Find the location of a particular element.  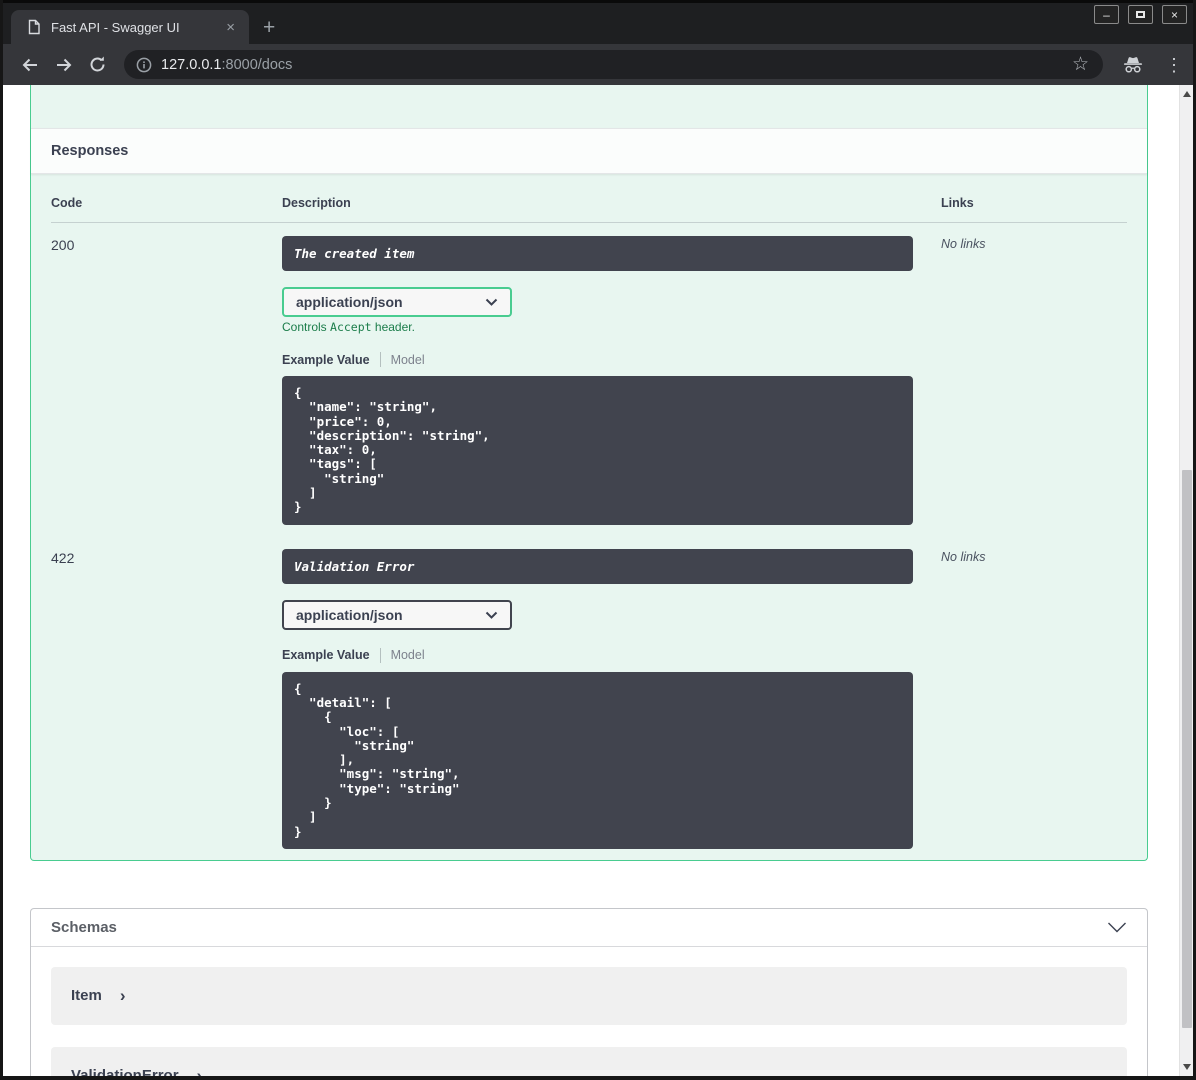

scroll-up-arrow-icon is located at coordinates (1187, 94).